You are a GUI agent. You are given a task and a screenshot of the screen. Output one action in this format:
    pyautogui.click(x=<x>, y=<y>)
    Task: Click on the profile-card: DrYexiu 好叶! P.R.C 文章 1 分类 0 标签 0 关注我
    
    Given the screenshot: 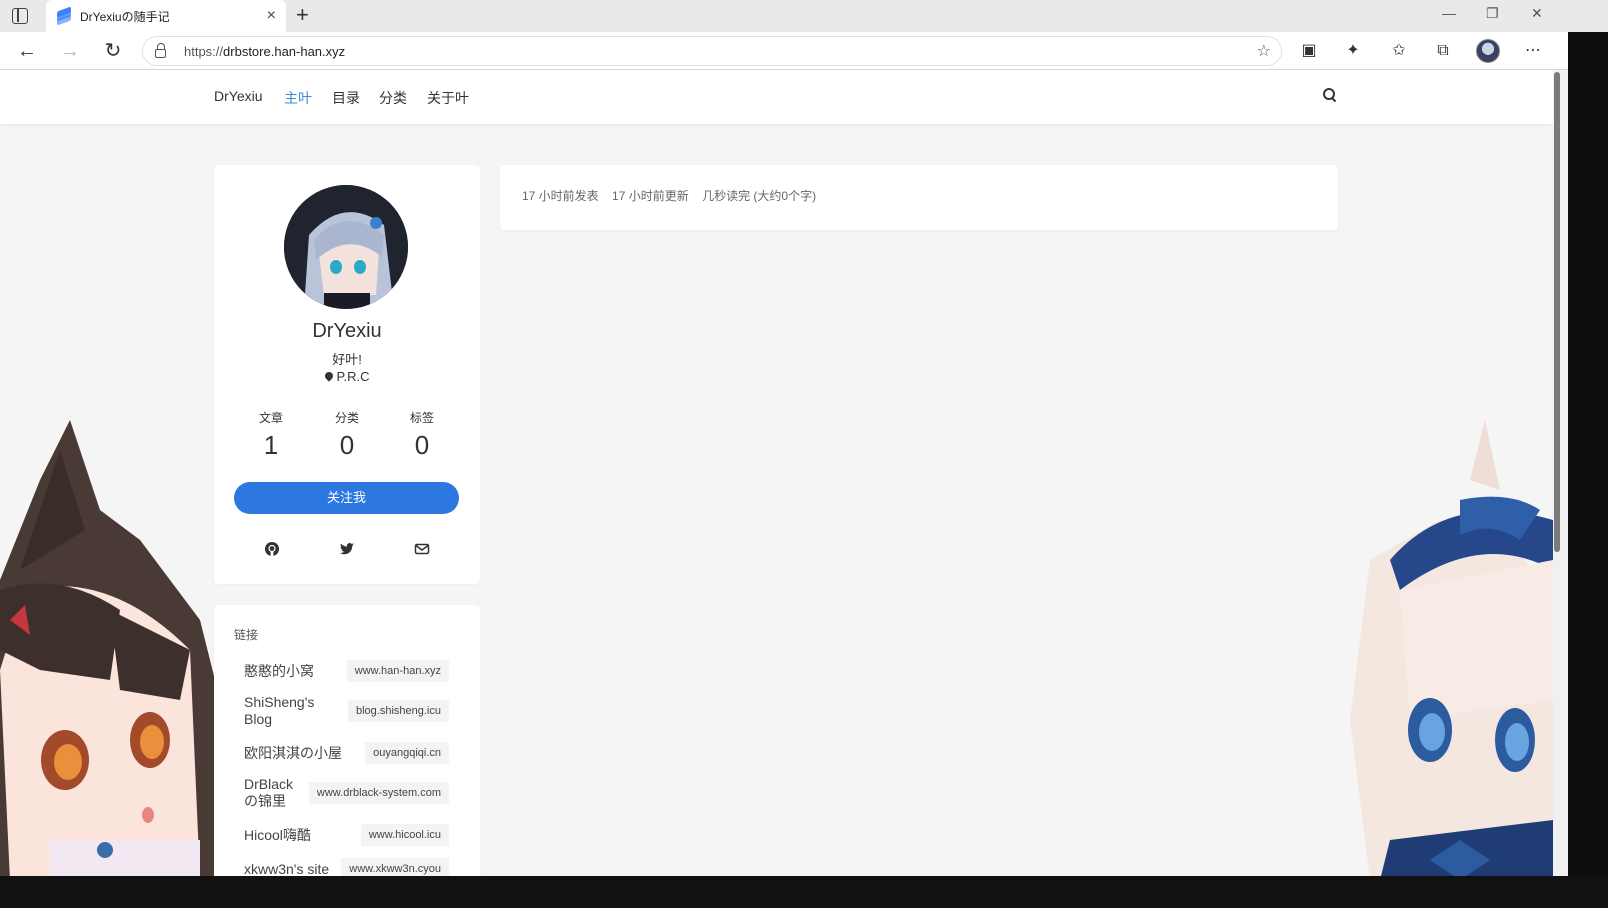 What is the action you would take?
    pyautogui.click(x=347, y=374)
    